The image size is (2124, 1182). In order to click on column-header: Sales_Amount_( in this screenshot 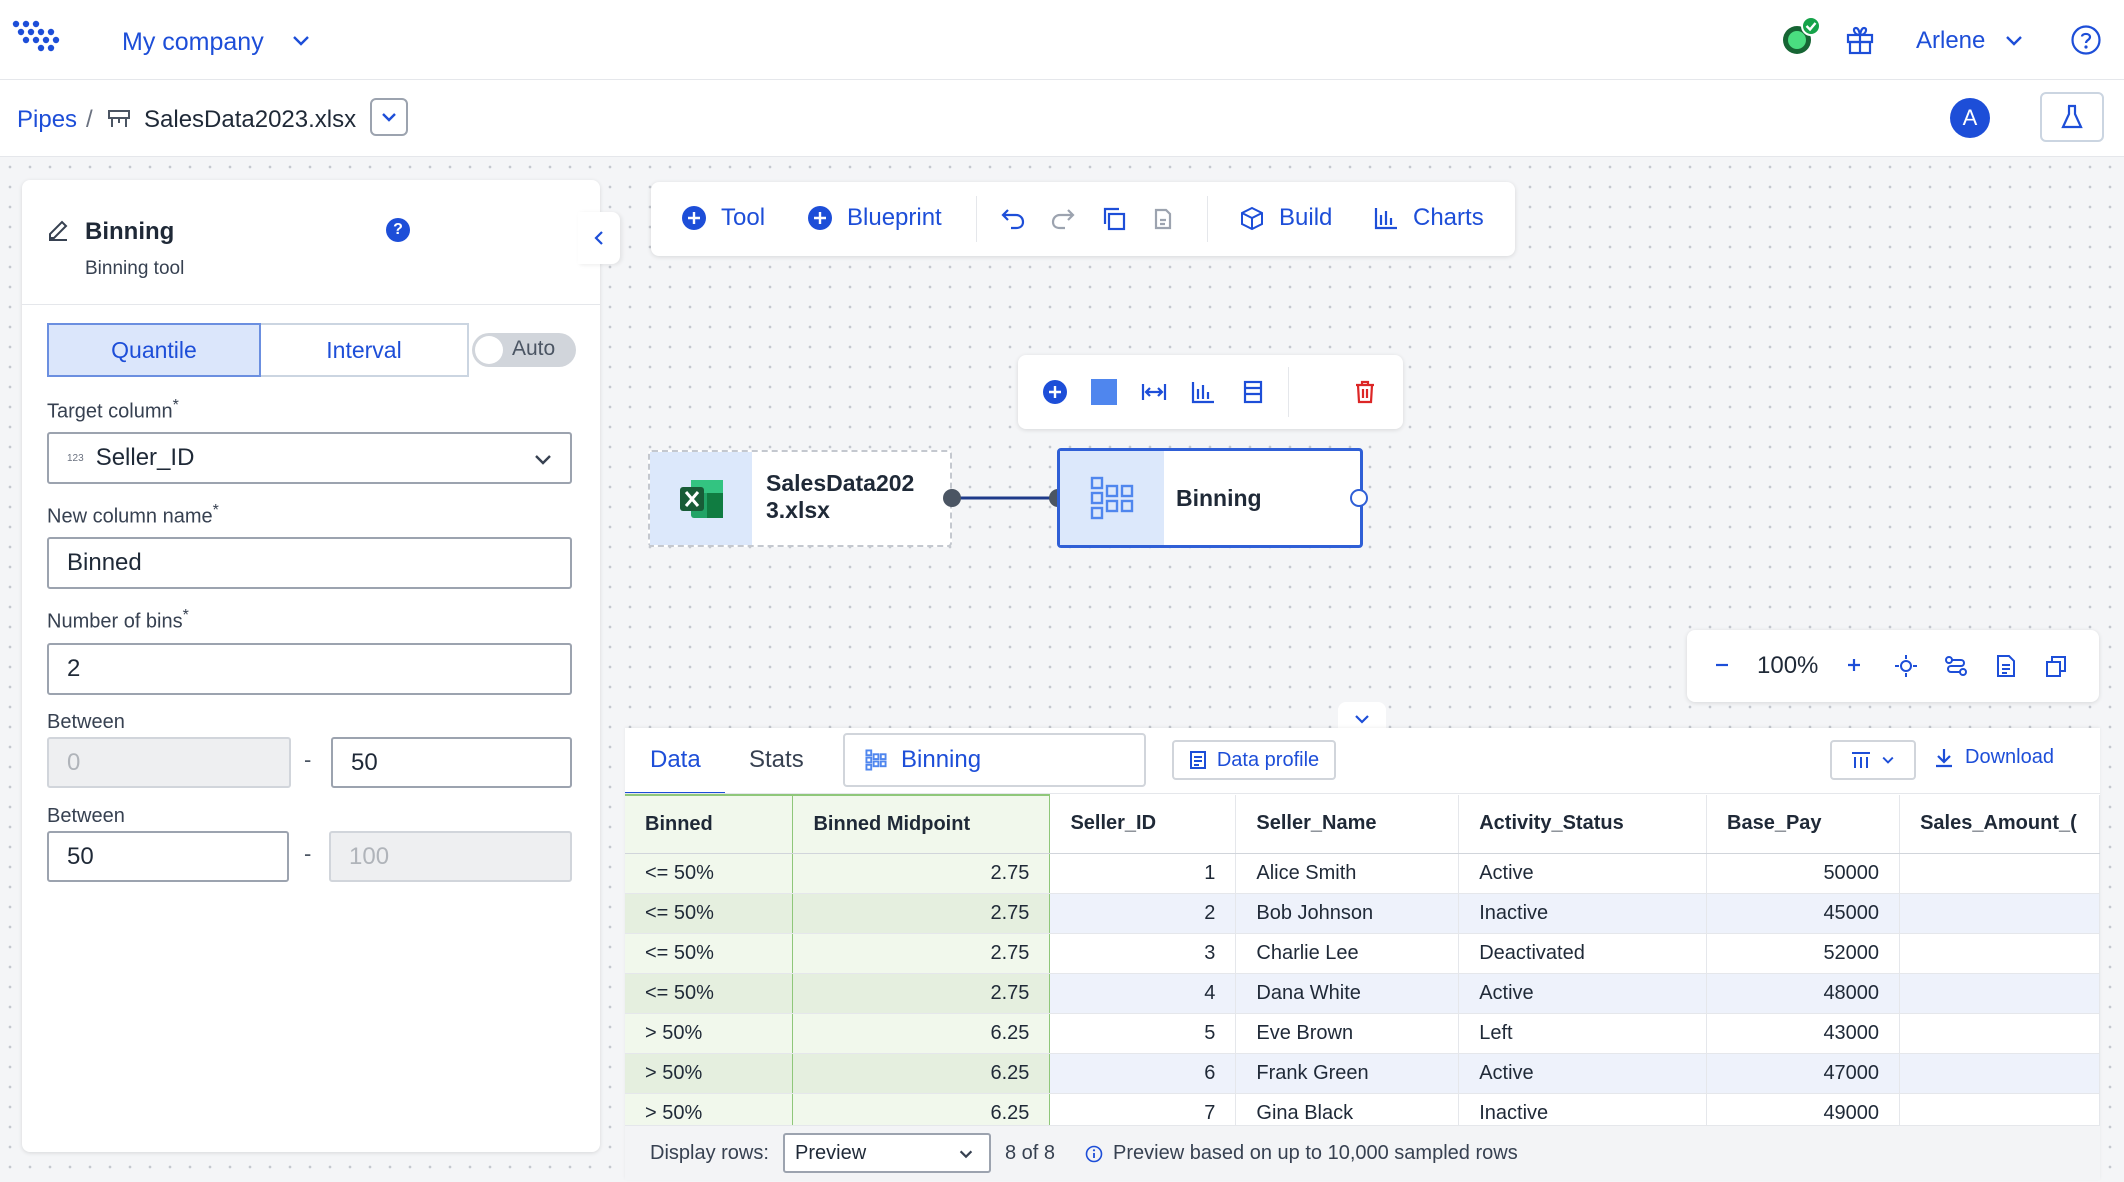, I will do `click(1999, 824)`.